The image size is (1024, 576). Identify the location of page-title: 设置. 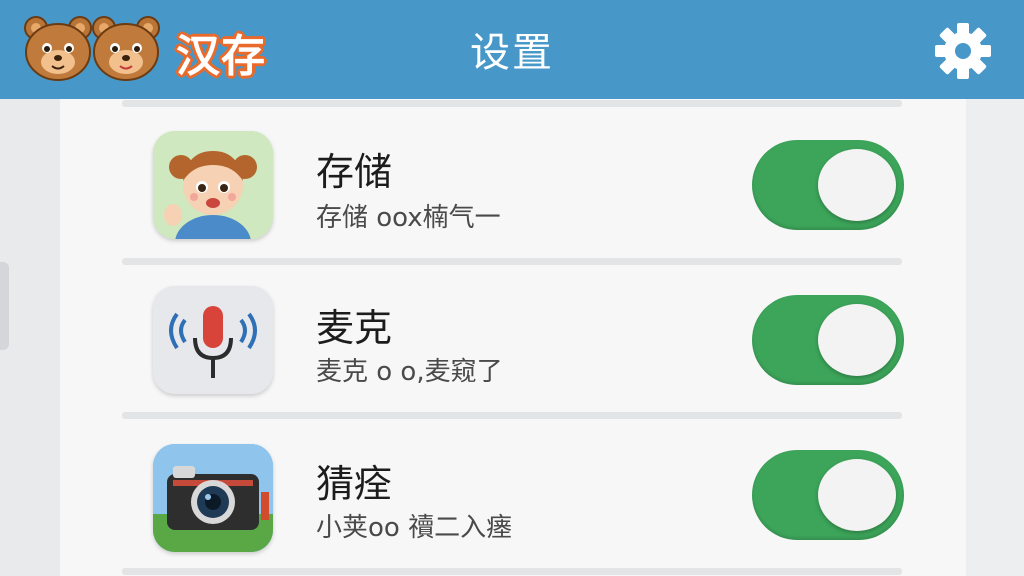
(512, 53).